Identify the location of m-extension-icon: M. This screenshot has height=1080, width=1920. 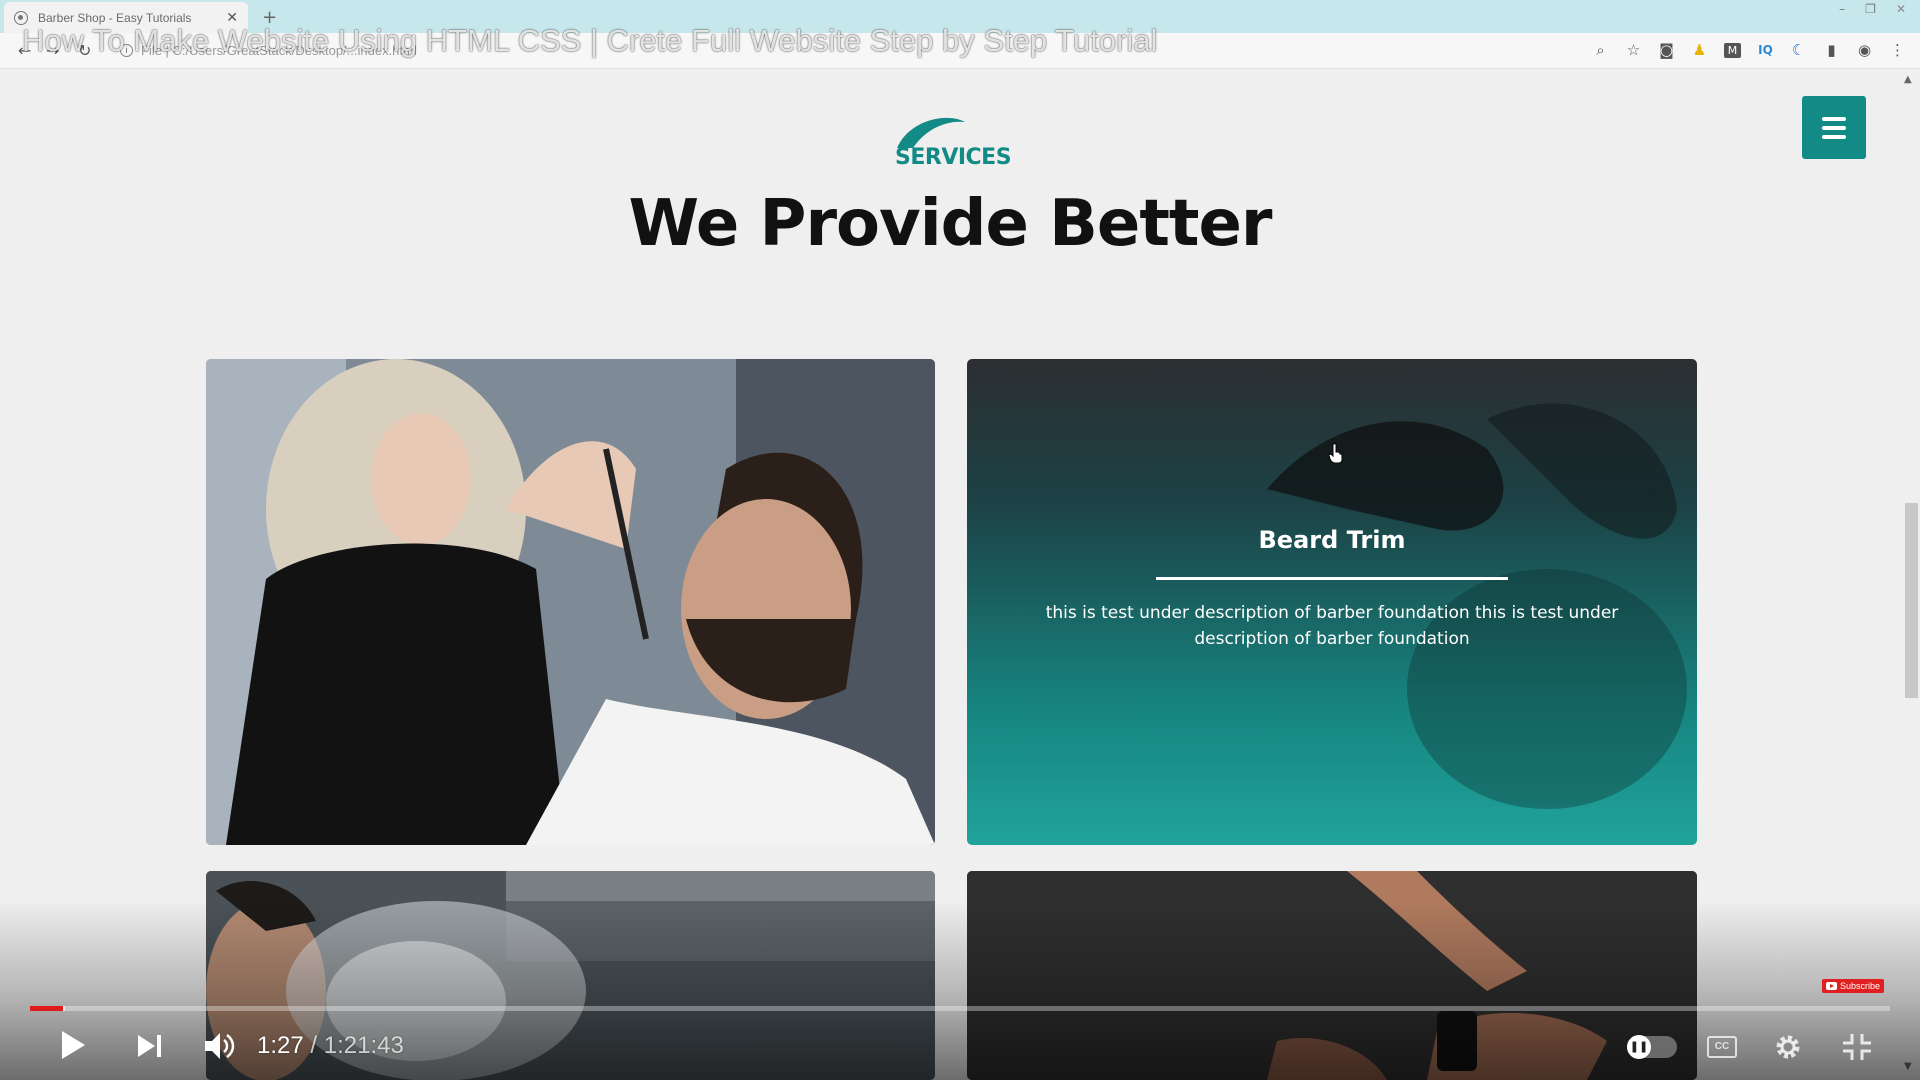
(1732, 50).